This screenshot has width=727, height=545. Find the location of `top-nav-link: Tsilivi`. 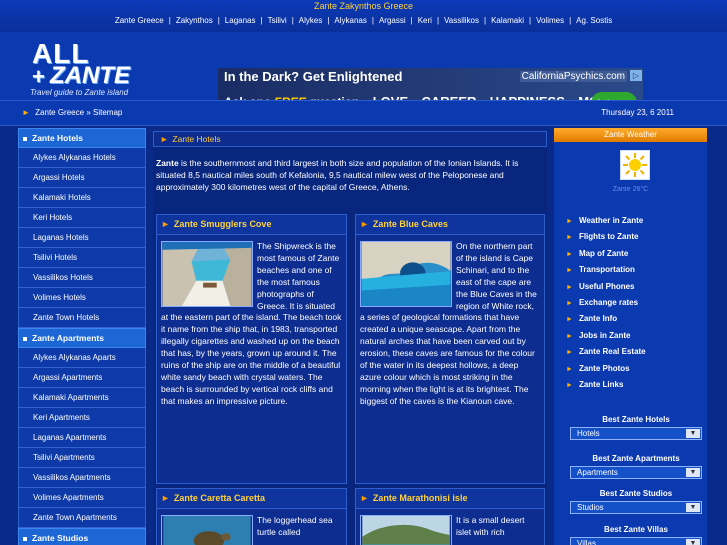

top-nav-link: Tsilivi is located at coordinates (277, 20).